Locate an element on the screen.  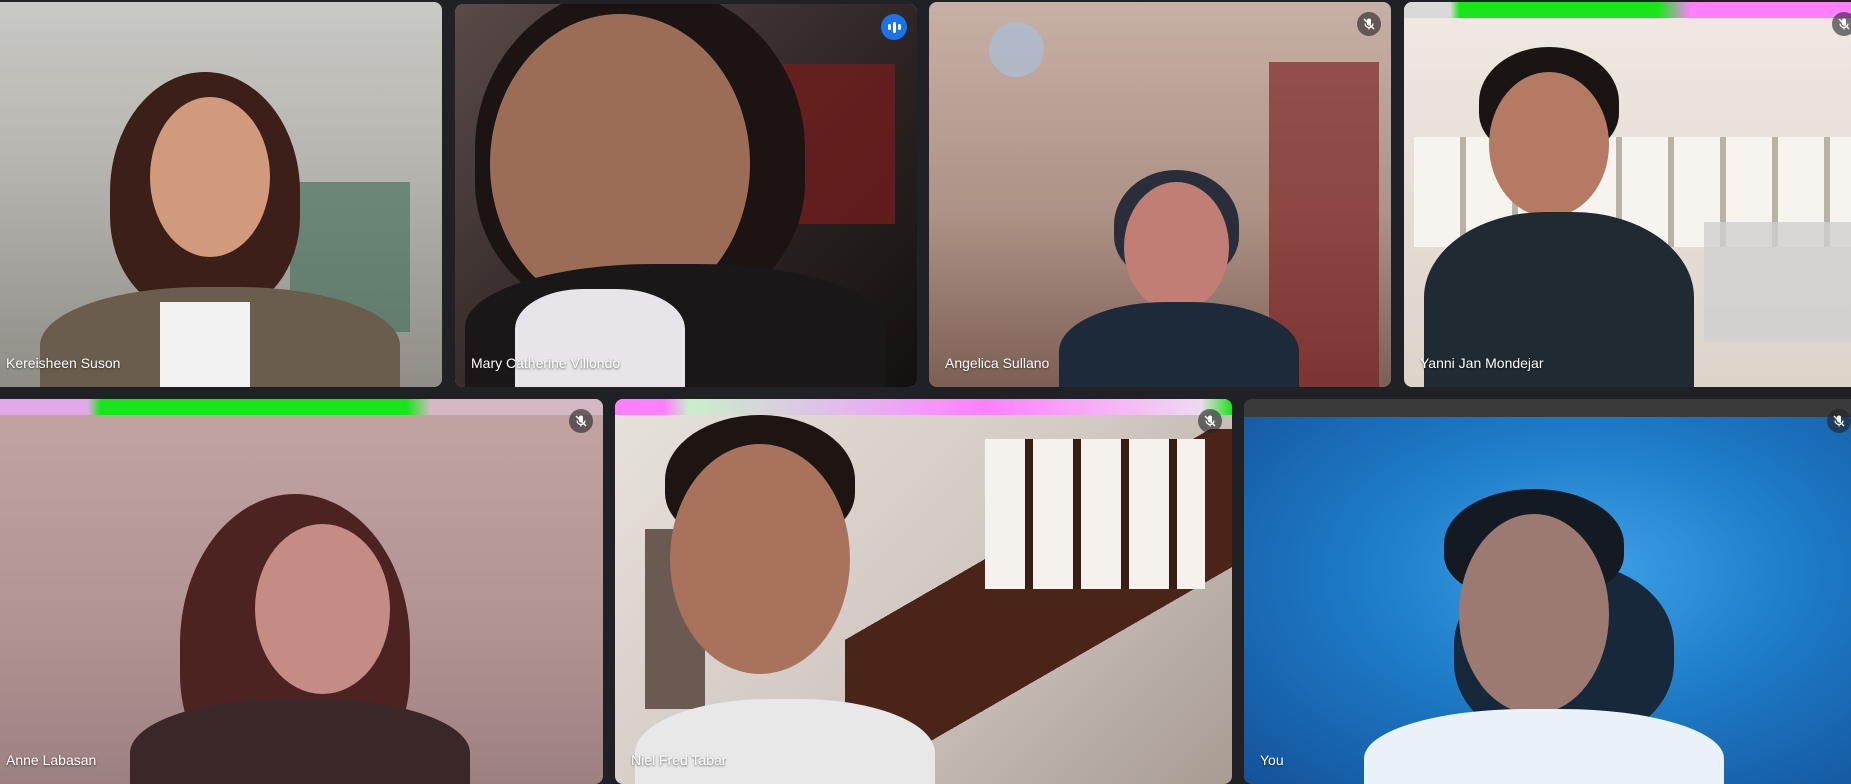
participant-name: Angelica Sullano is located at coordinates (997, 363).